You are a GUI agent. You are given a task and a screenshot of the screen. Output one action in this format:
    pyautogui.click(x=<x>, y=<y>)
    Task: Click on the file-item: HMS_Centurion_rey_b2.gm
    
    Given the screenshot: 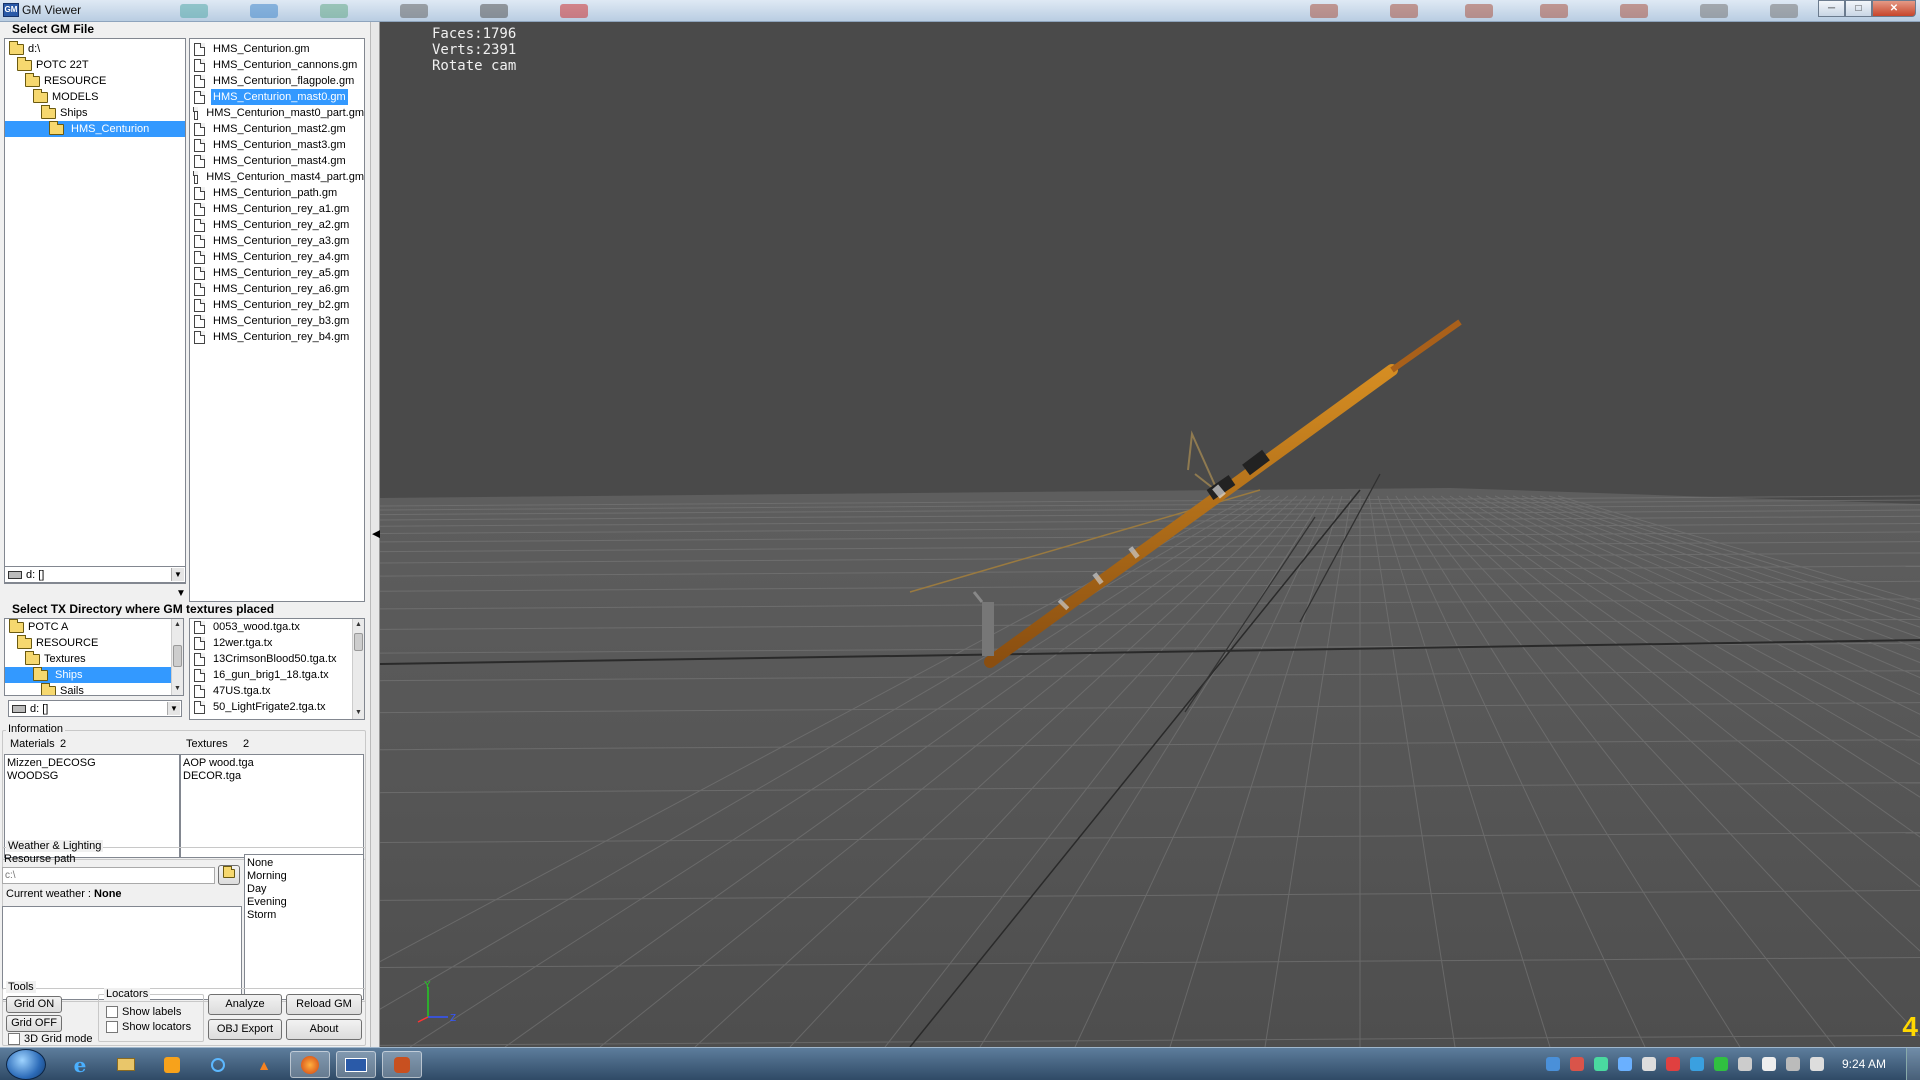 What is the action you would take?
    pyautogui.click(x=277, y=305)
    